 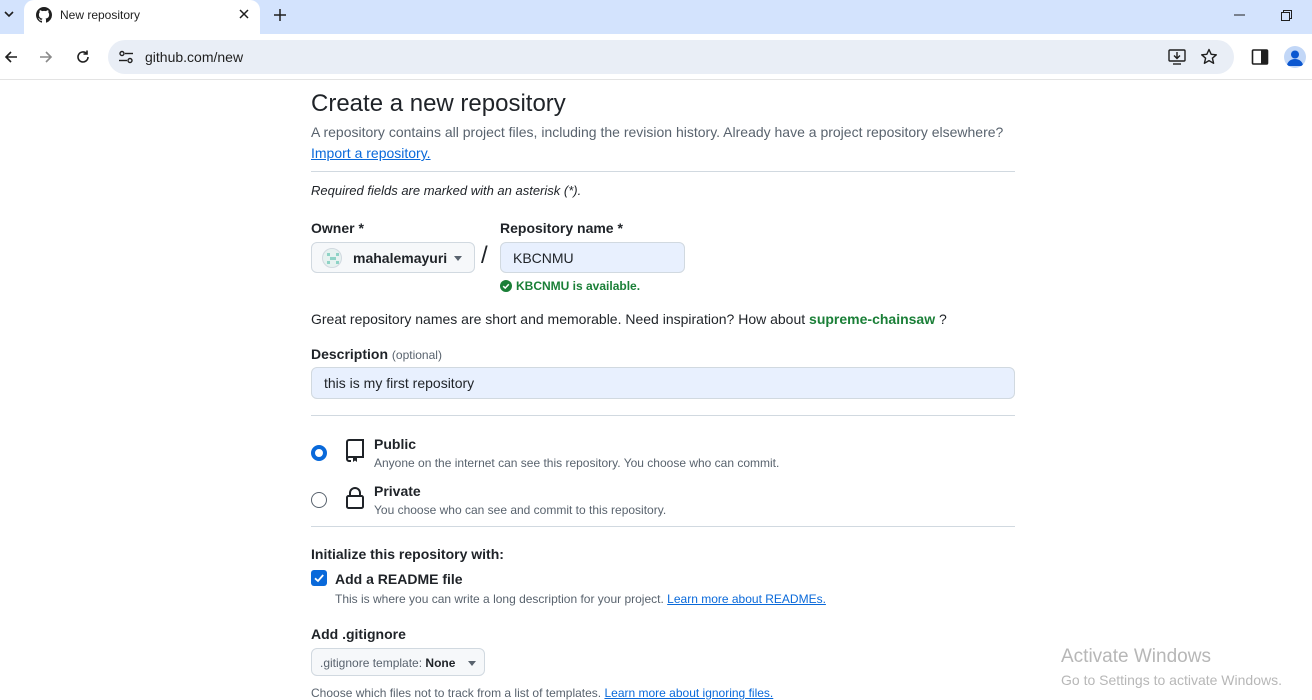 I want to click on initialize-label: Initialize this repository with:, so click(x=407, y=554).